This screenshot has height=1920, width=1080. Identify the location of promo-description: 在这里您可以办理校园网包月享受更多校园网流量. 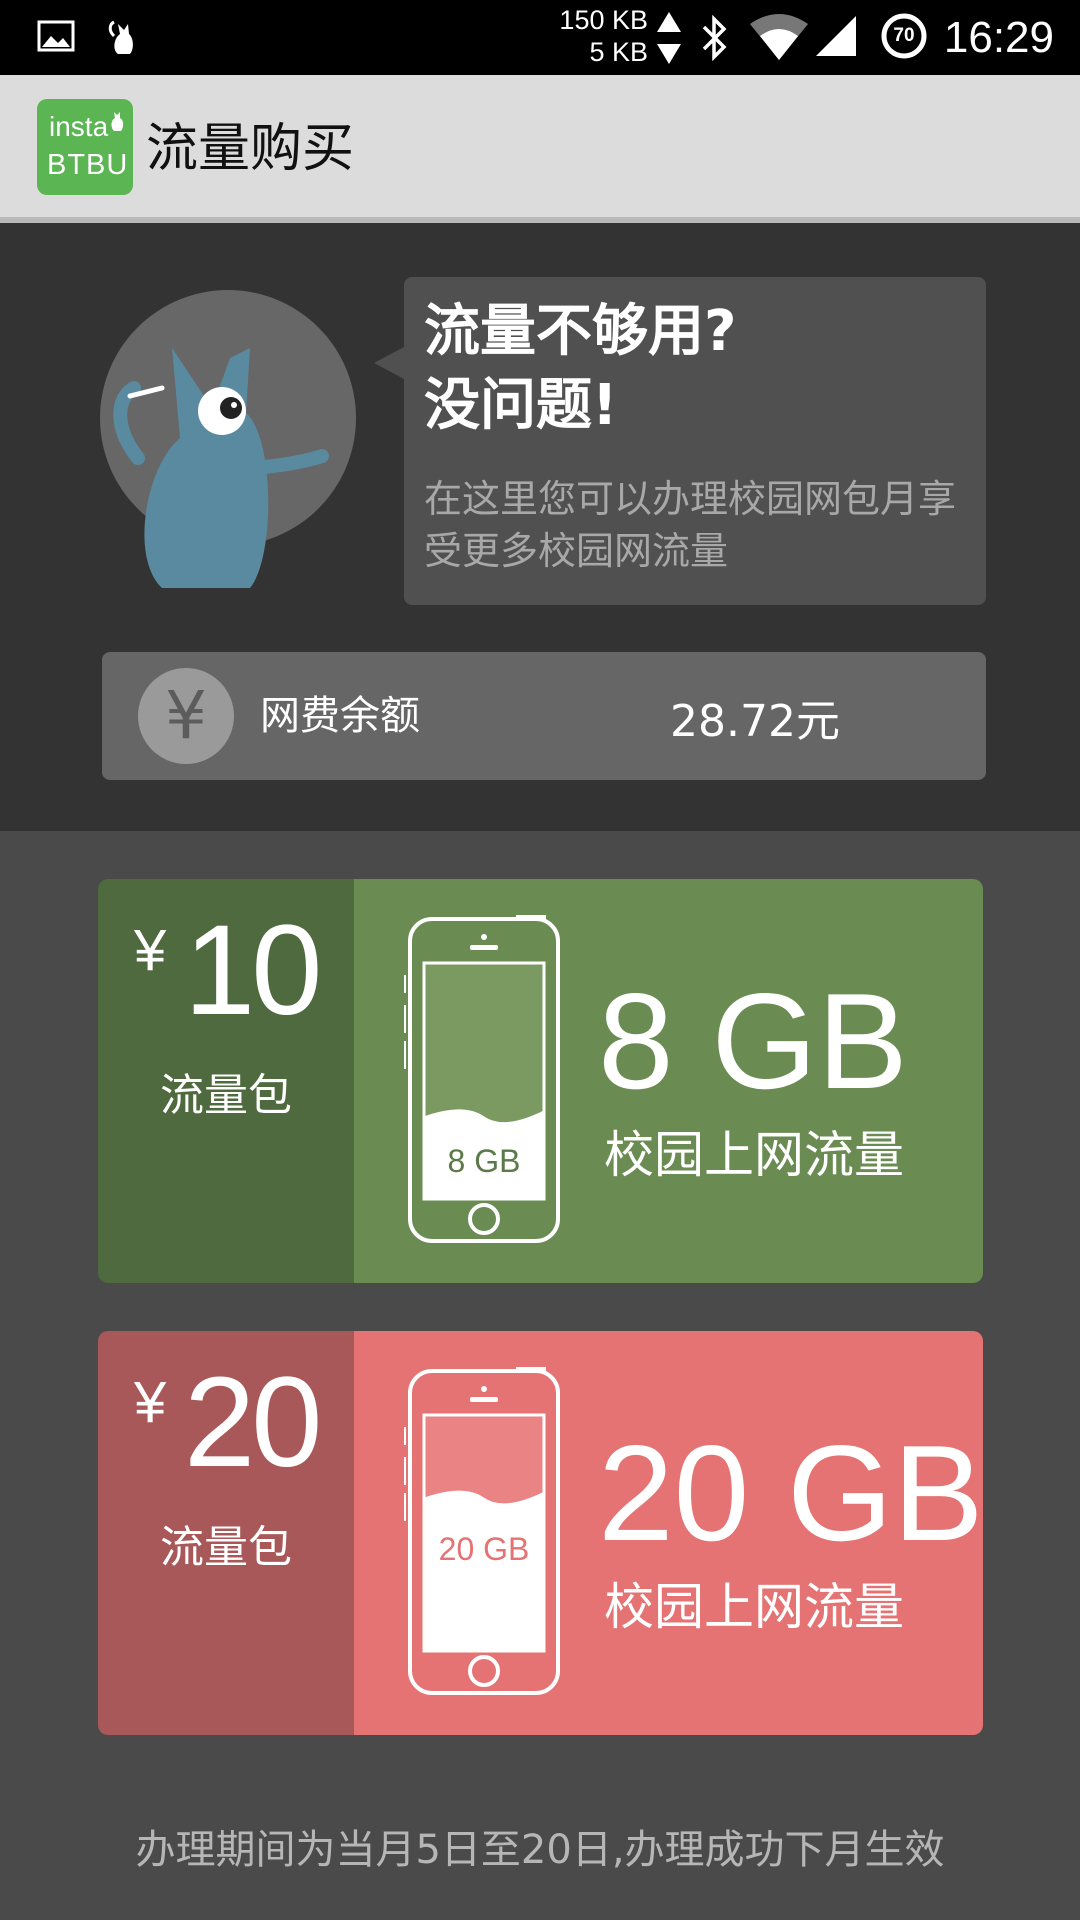
(690, 525).